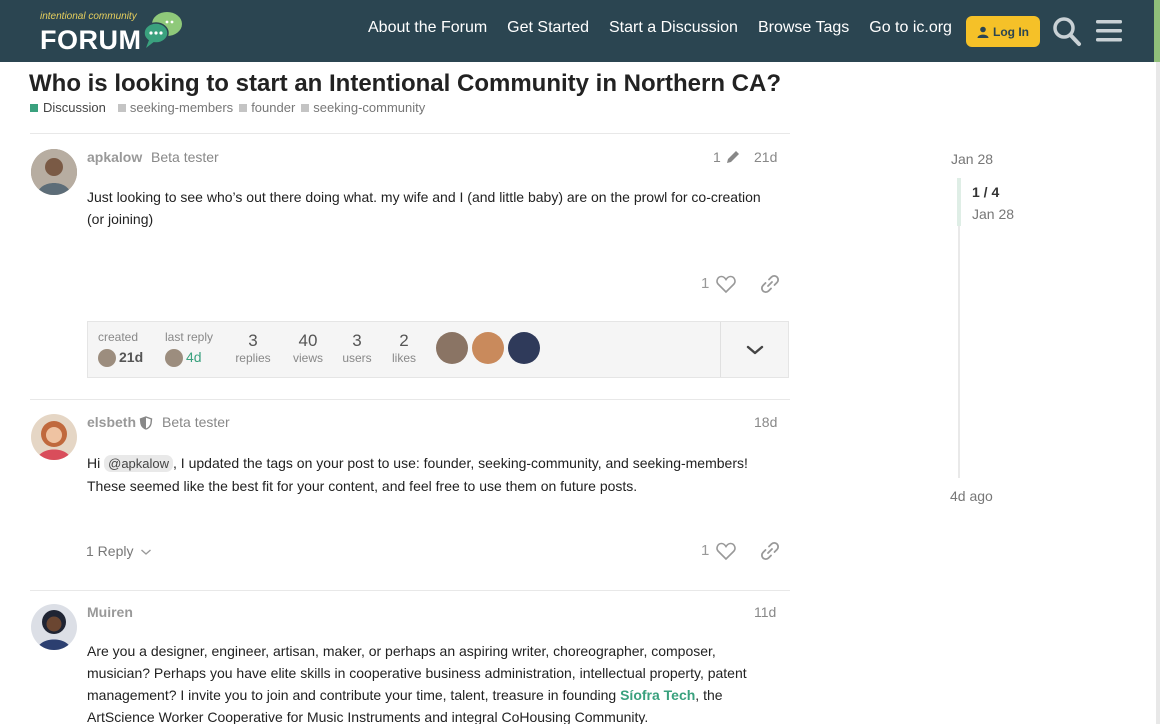 The image size is (1160, 724). Describe the element at coordinates (139, 463) in the screenshot. I see `user-mention: @apkalow` at that location.